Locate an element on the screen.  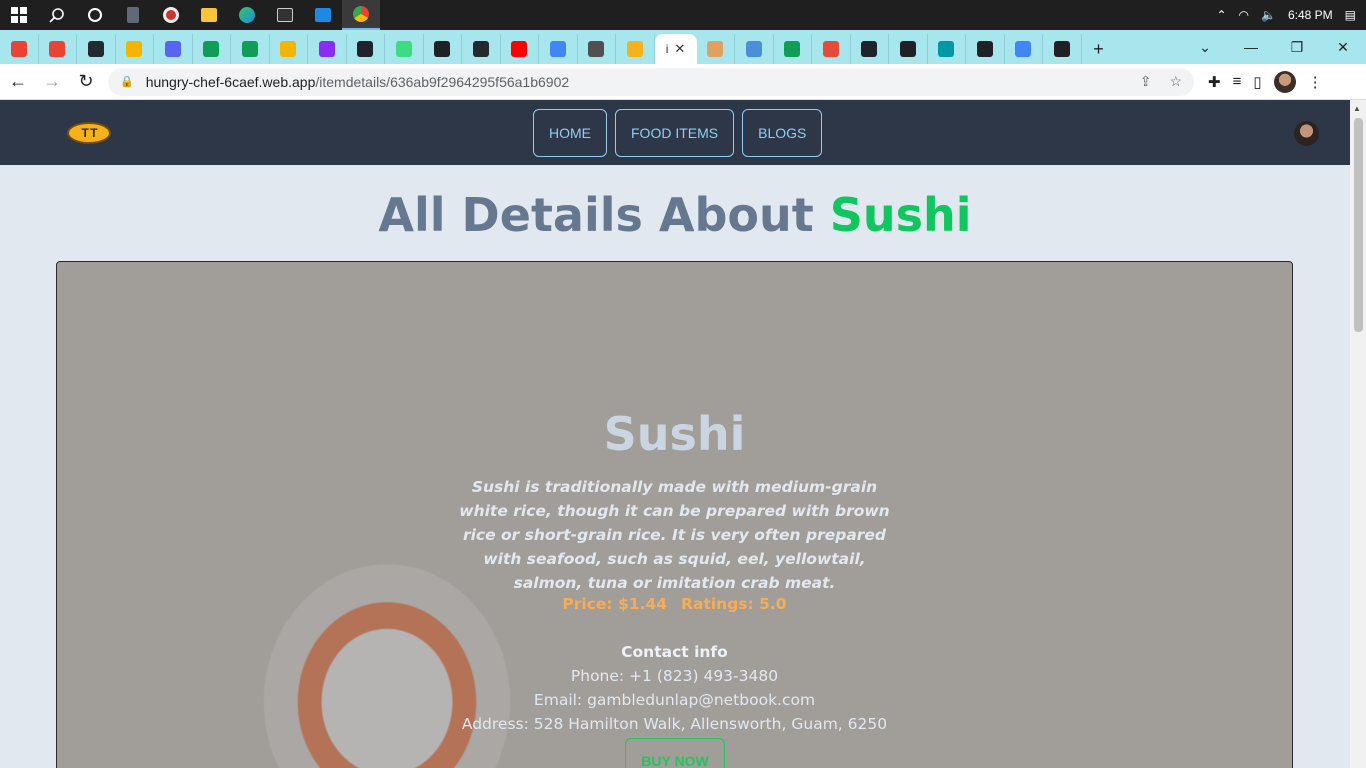
contact-phone: Phone: +1 (823) 493-3480 is located at coordinates (674, 676).